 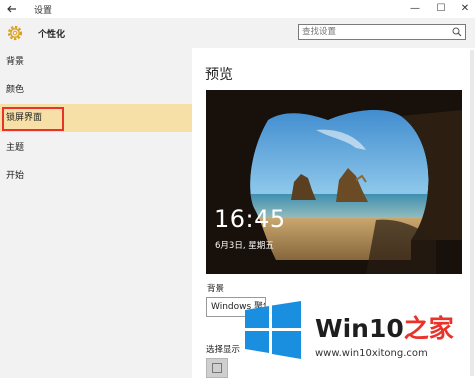 I want to click on watermark-url: www.win10xitong.com, so click(x=371, y=353).